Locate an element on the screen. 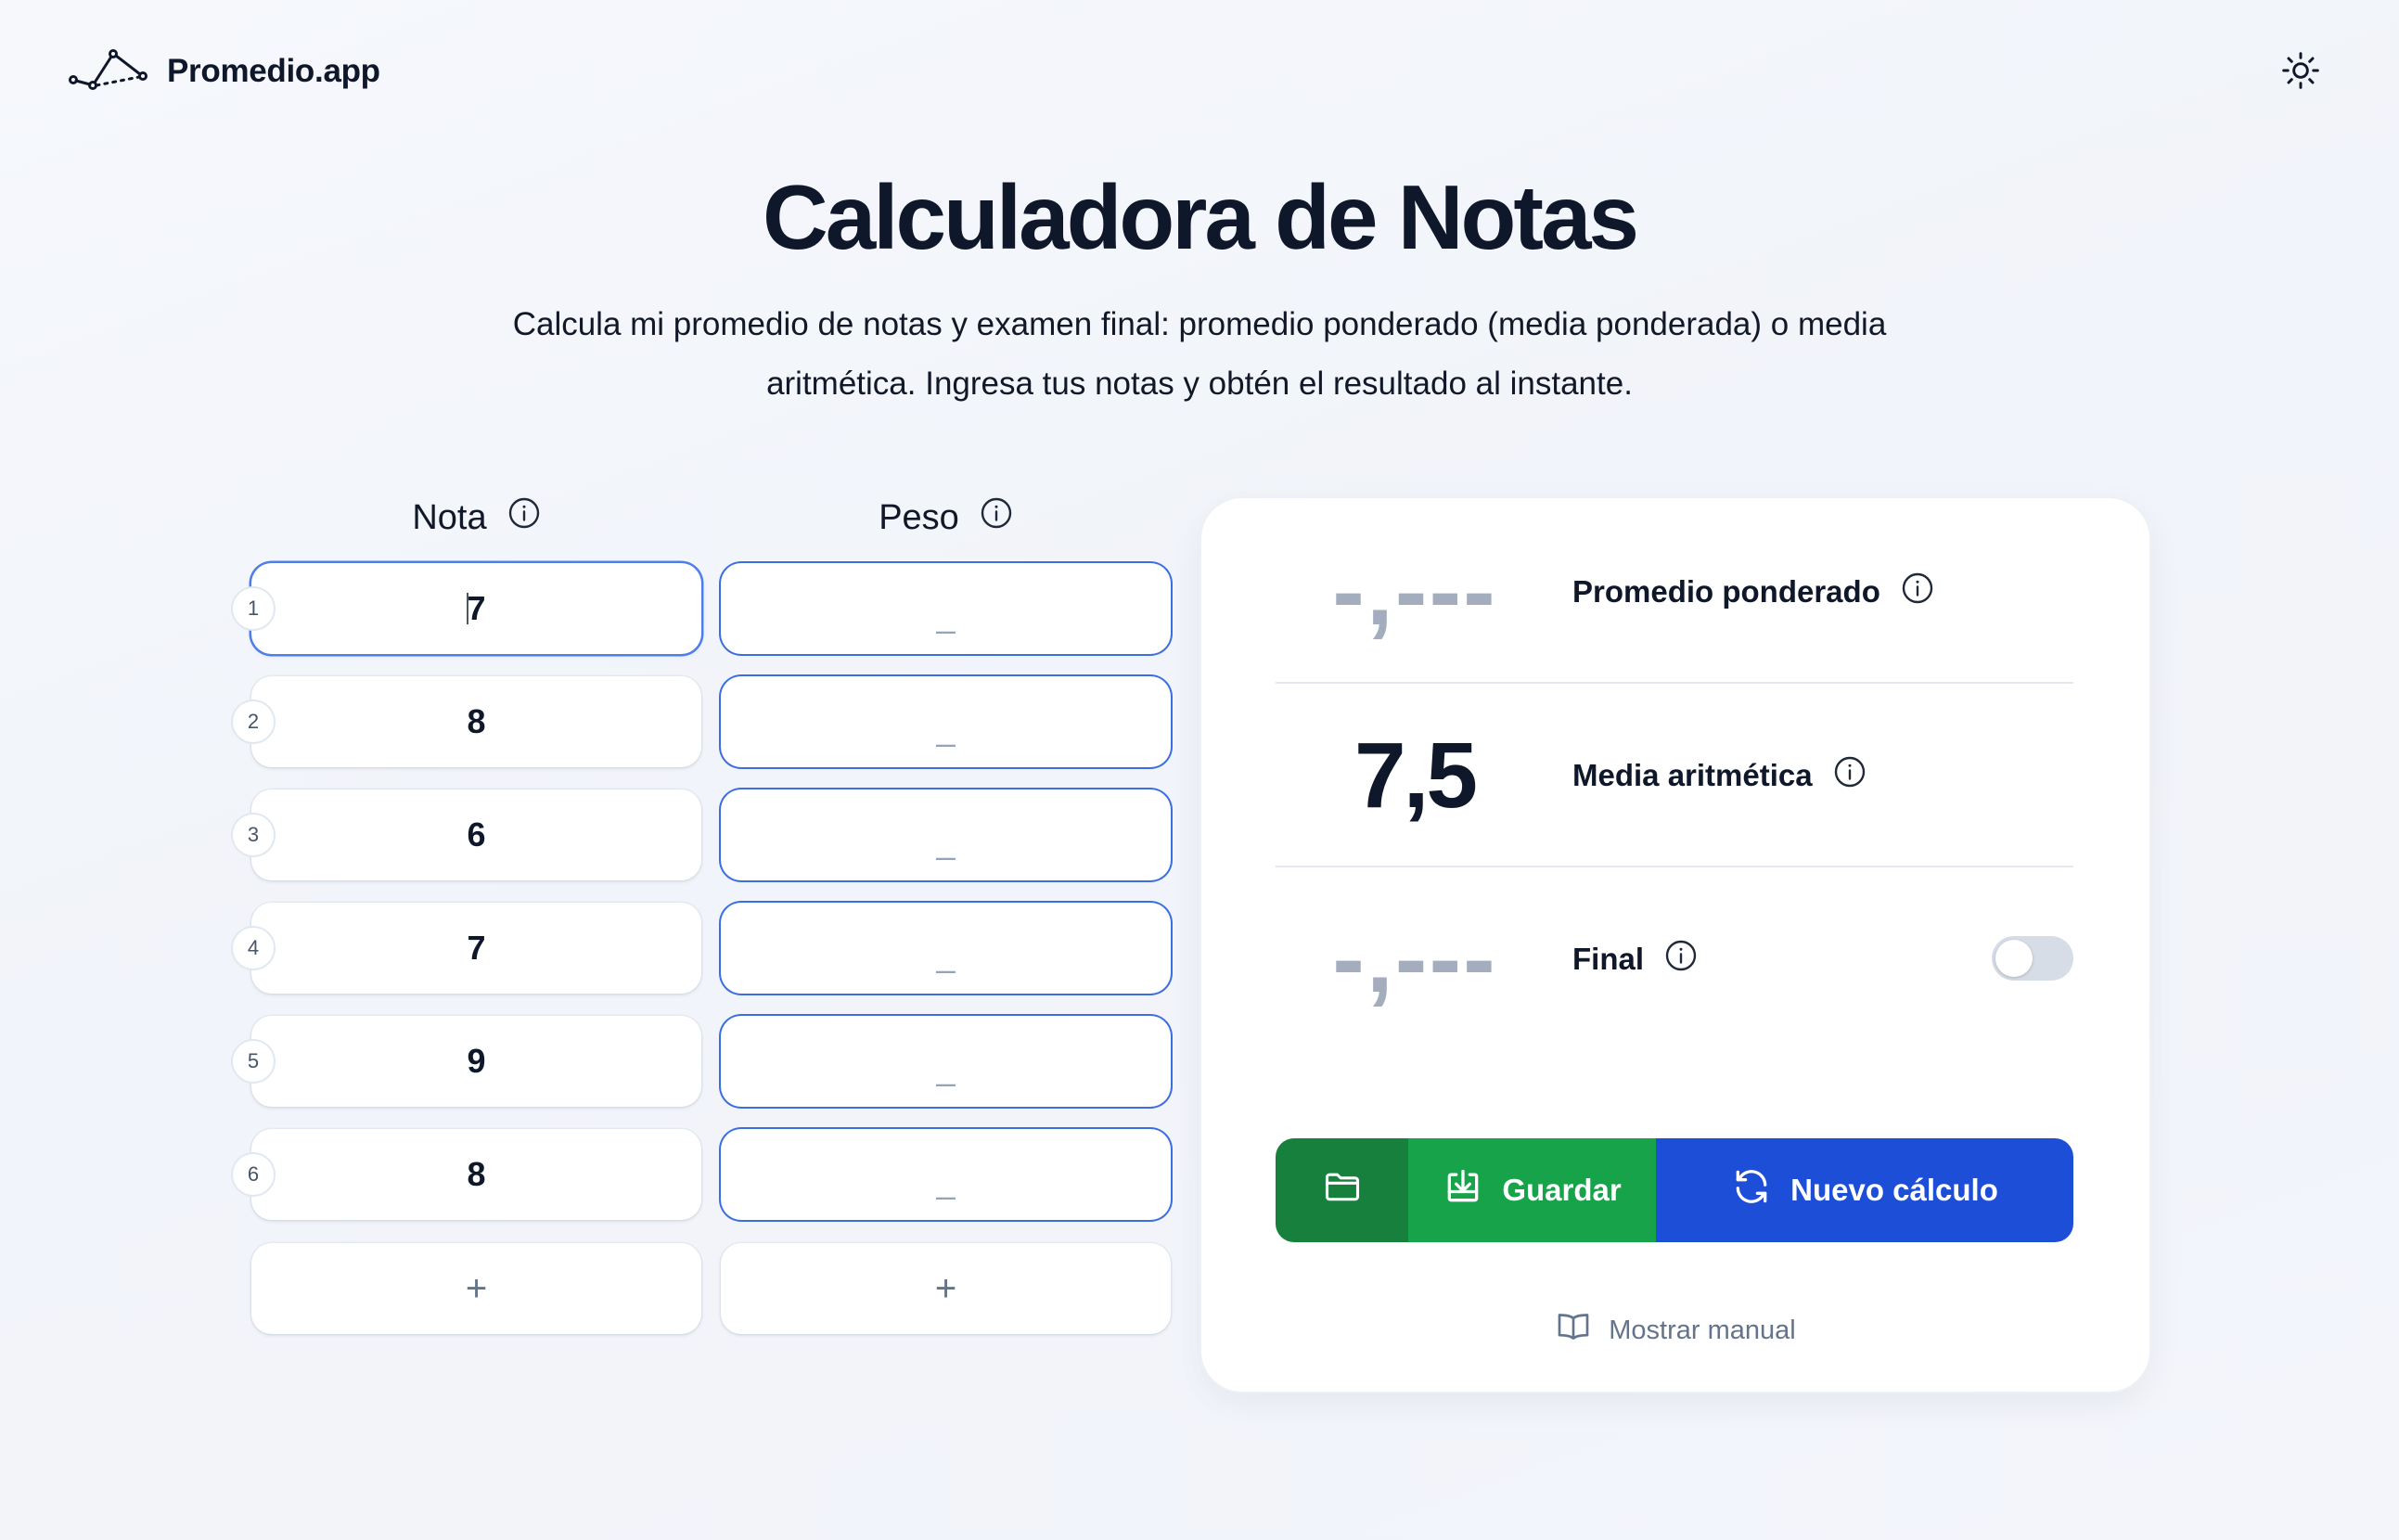  row-number-badge: 1 is located at coordinates (254, 608).